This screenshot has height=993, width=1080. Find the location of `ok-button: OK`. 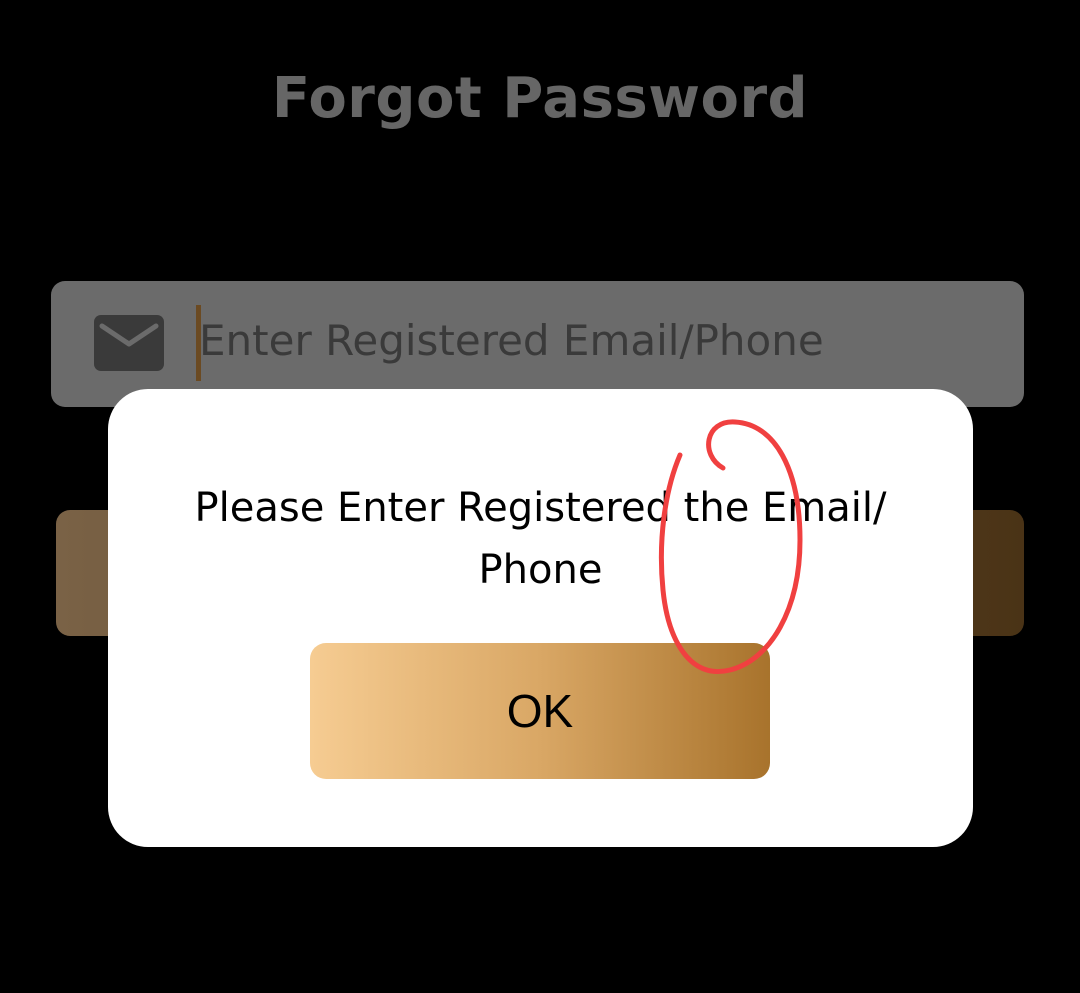

ok-button: OK is located at coordinates (540, 711).